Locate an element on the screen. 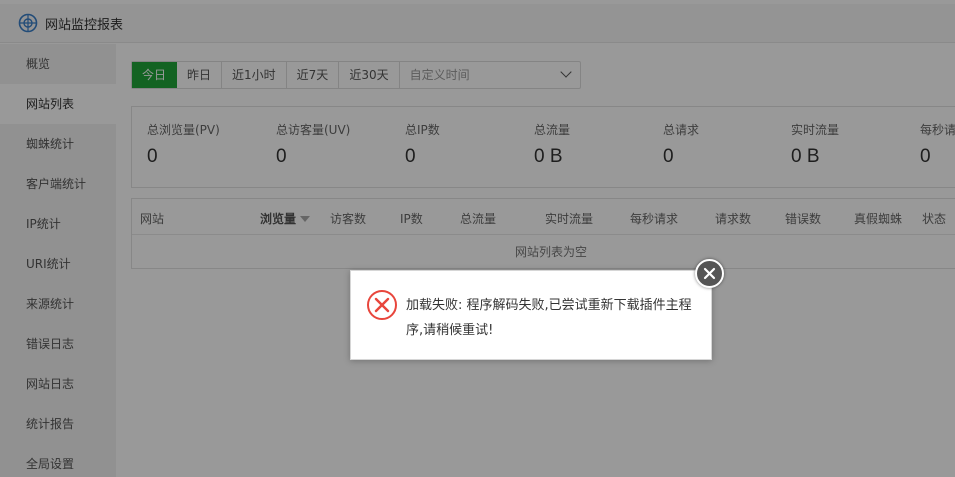 This screenshot has height=477, width=955. error-circle-icon is located at coordinates (382, 305).